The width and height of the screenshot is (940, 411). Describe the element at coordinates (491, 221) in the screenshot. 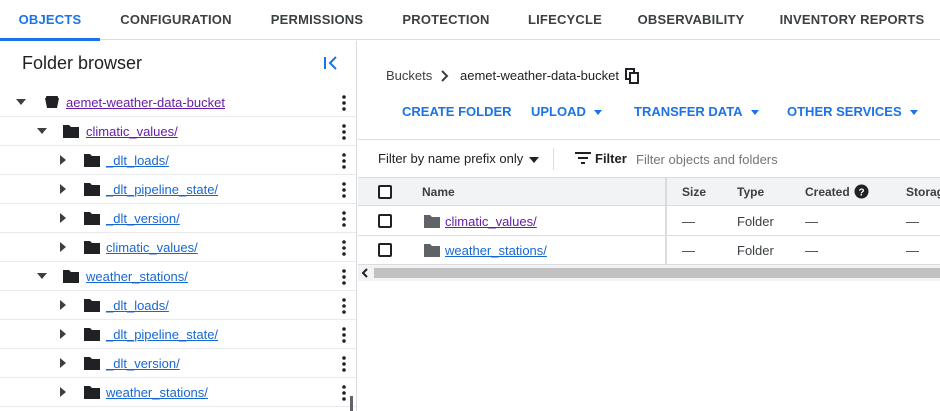

I see `folder-name-link: climatic_values/` at that location.